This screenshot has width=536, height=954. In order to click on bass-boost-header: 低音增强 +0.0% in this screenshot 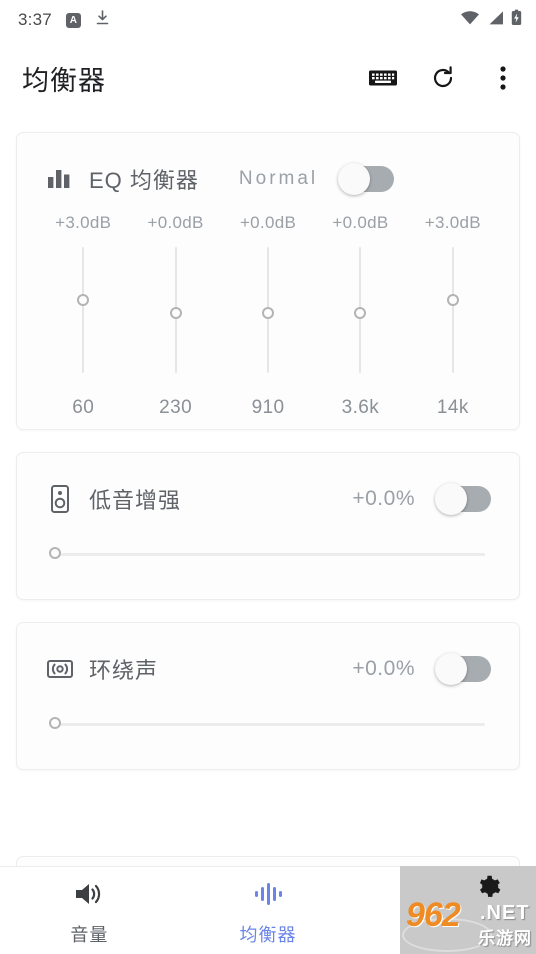, I will do `click(268, 484)`.